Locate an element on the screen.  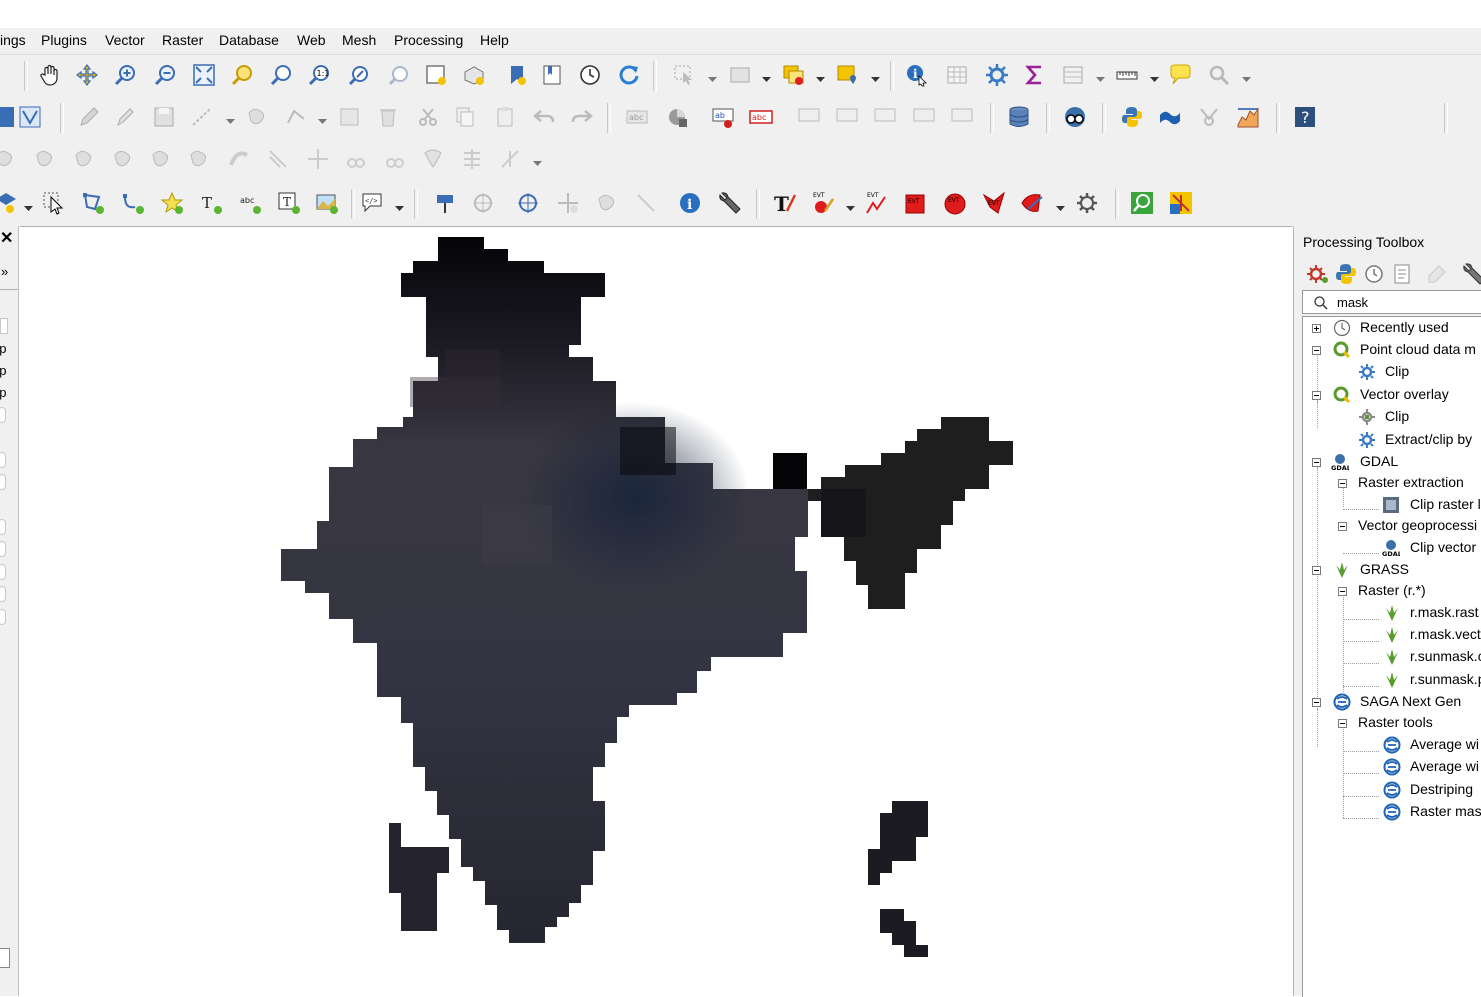
temporal-controller-icon is located at coordinates (590, 75).